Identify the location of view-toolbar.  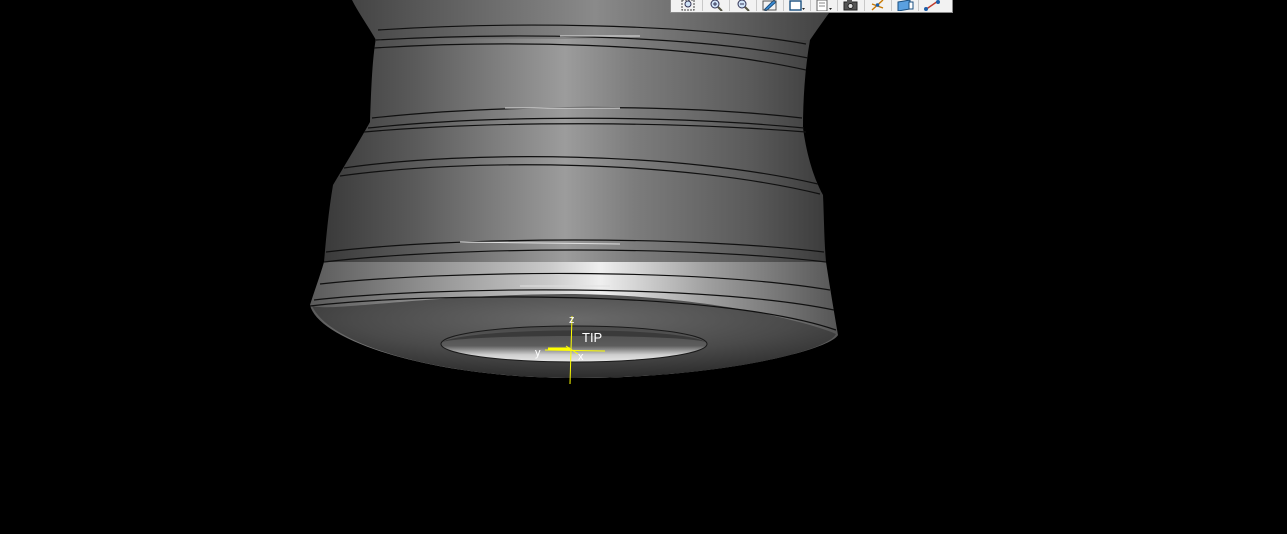
(811, 6).